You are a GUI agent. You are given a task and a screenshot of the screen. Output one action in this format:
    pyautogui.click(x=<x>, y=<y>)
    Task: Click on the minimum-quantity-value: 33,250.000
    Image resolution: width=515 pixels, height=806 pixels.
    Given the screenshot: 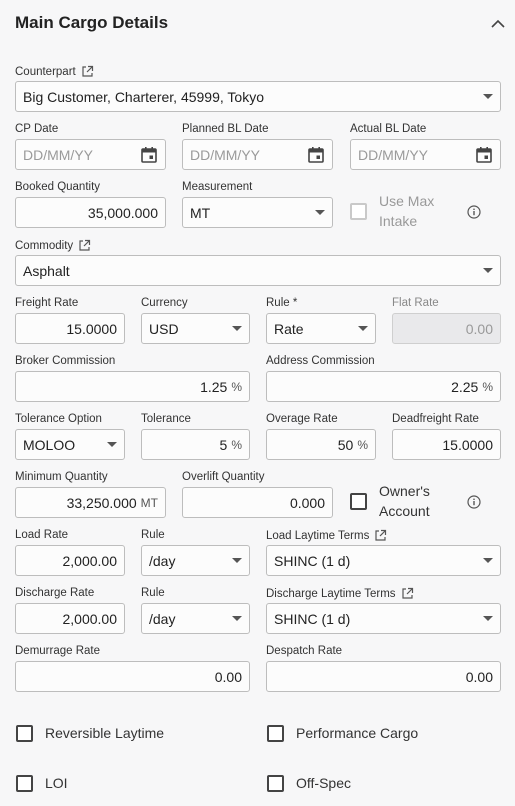 What is the action you would take?
    pyautogui.click(x=101, y=502)
    